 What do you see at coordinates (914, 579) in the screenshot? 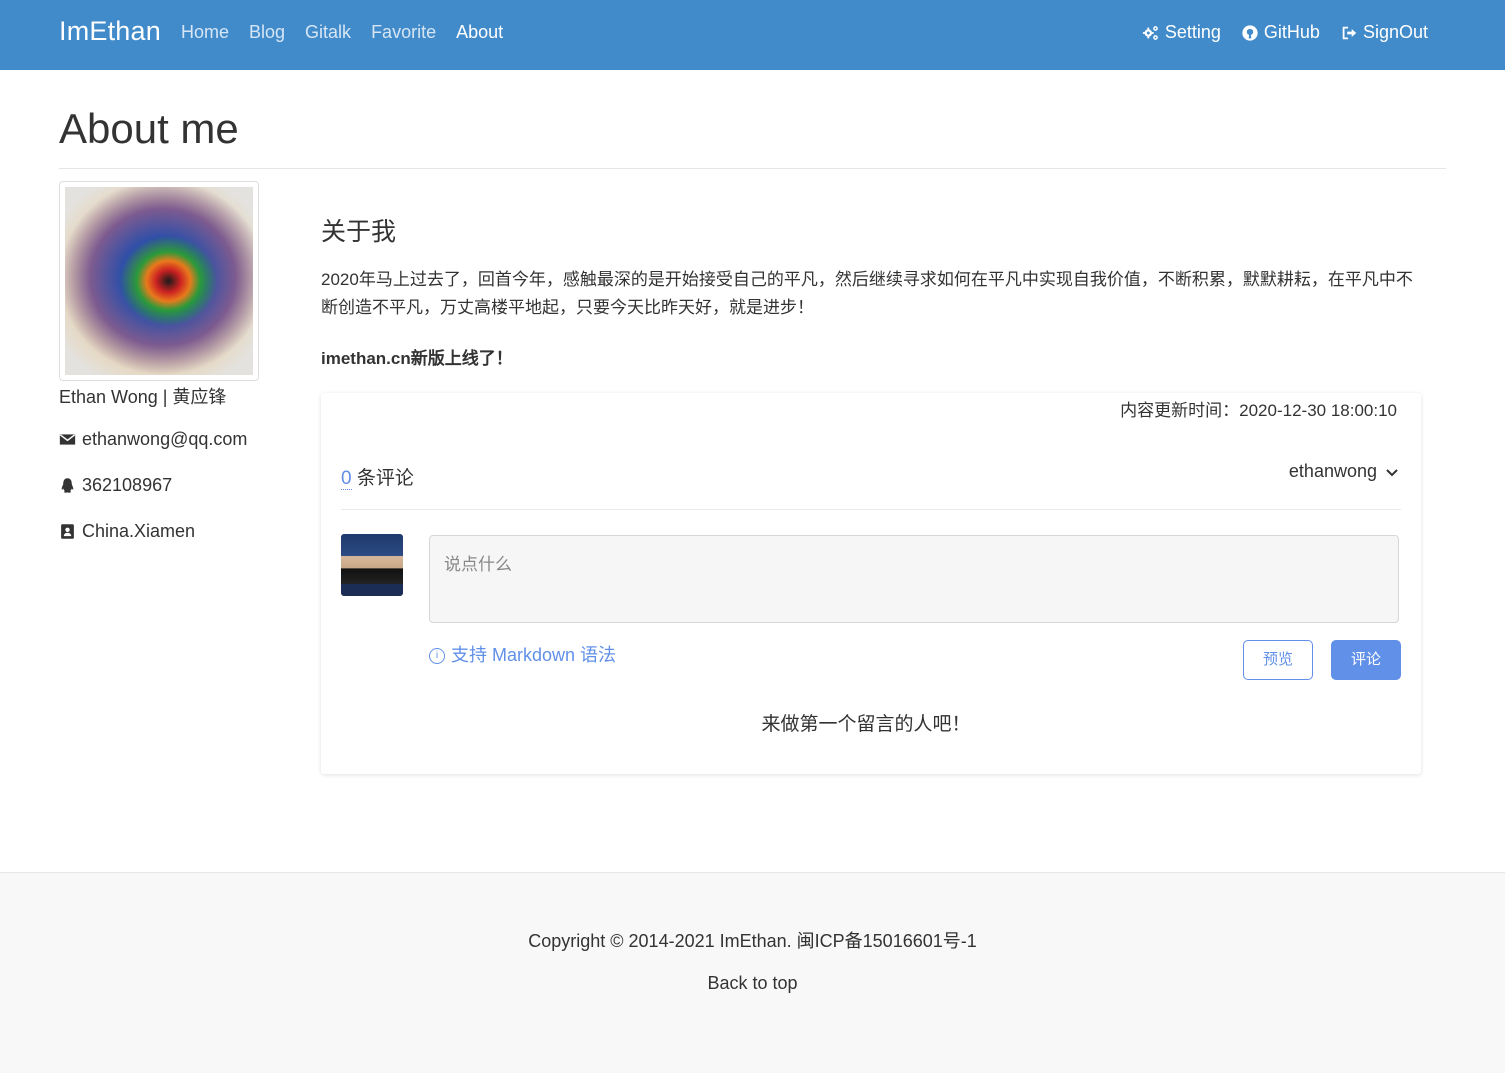
I see `comment-input` at bounding box center [914, 579].